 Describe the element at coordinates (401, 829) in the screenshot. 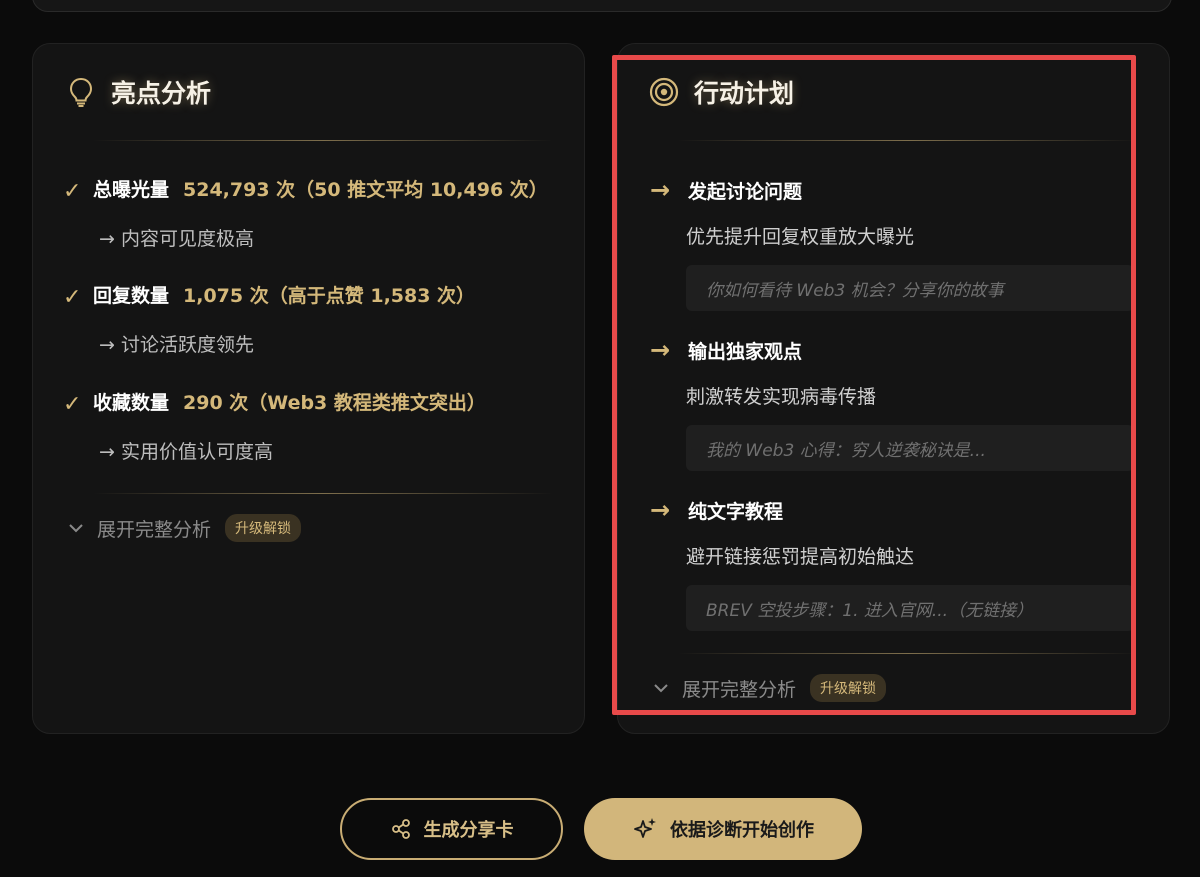

I see `share-icon` at that location.